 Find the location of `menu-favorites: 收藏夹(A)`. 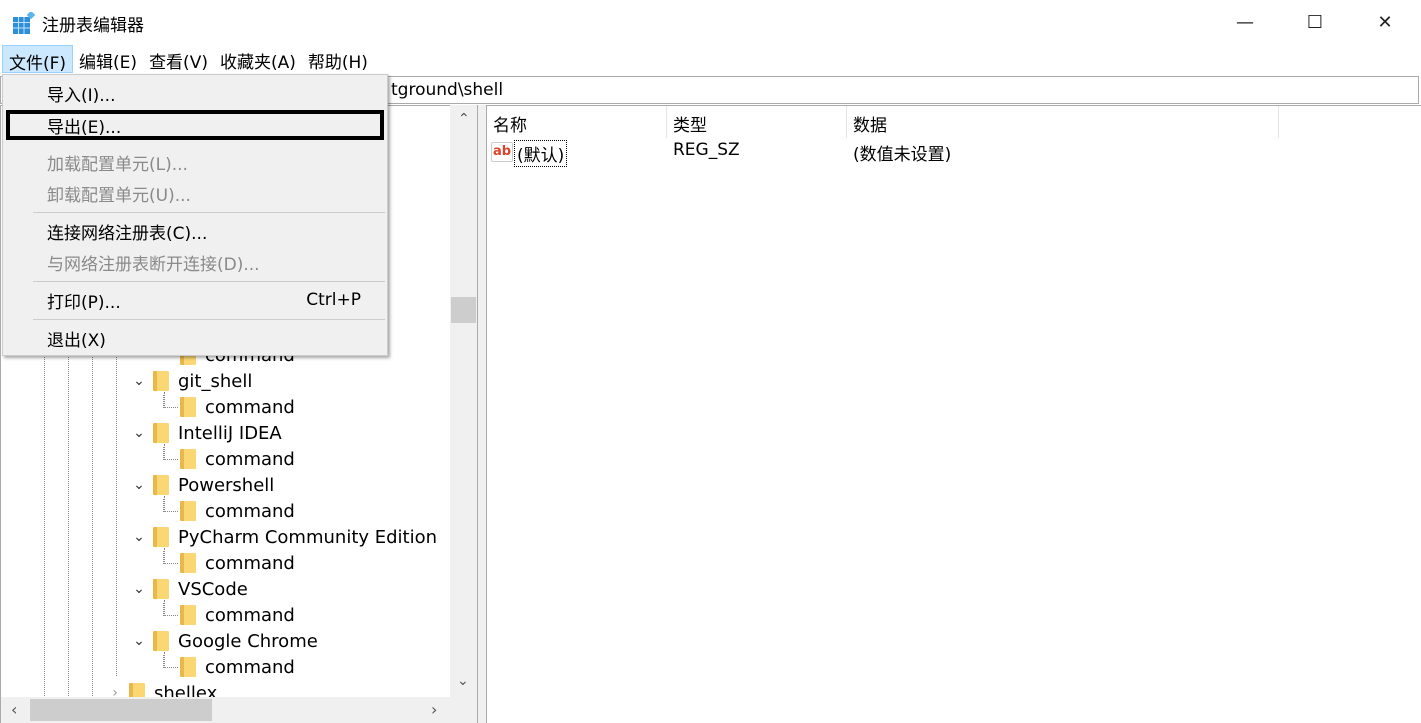

menu-favorites: 收藏夹(A) is located at coordinates (258, 59).